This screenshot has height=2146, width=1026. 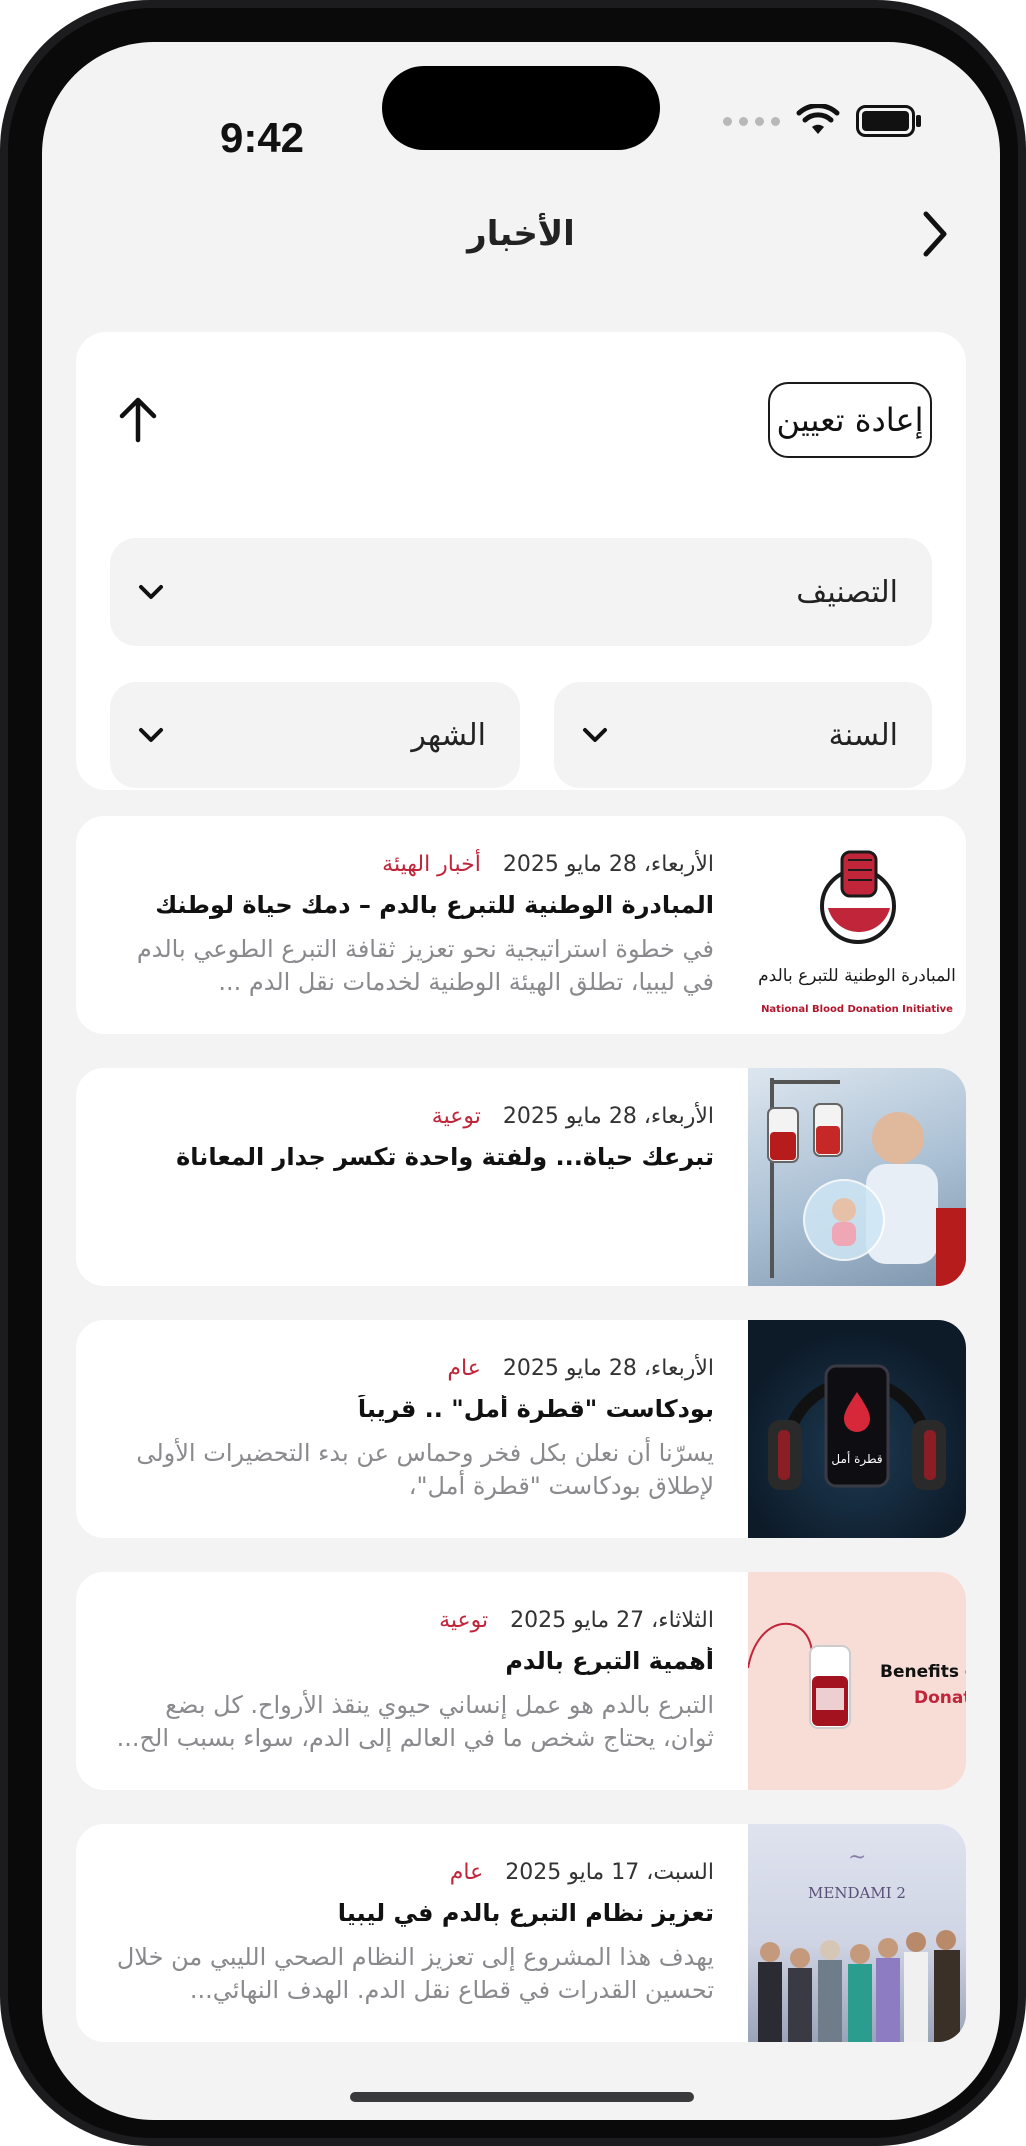 I want to click on image-text-donation: Donat, so click(x=940, y=1698).